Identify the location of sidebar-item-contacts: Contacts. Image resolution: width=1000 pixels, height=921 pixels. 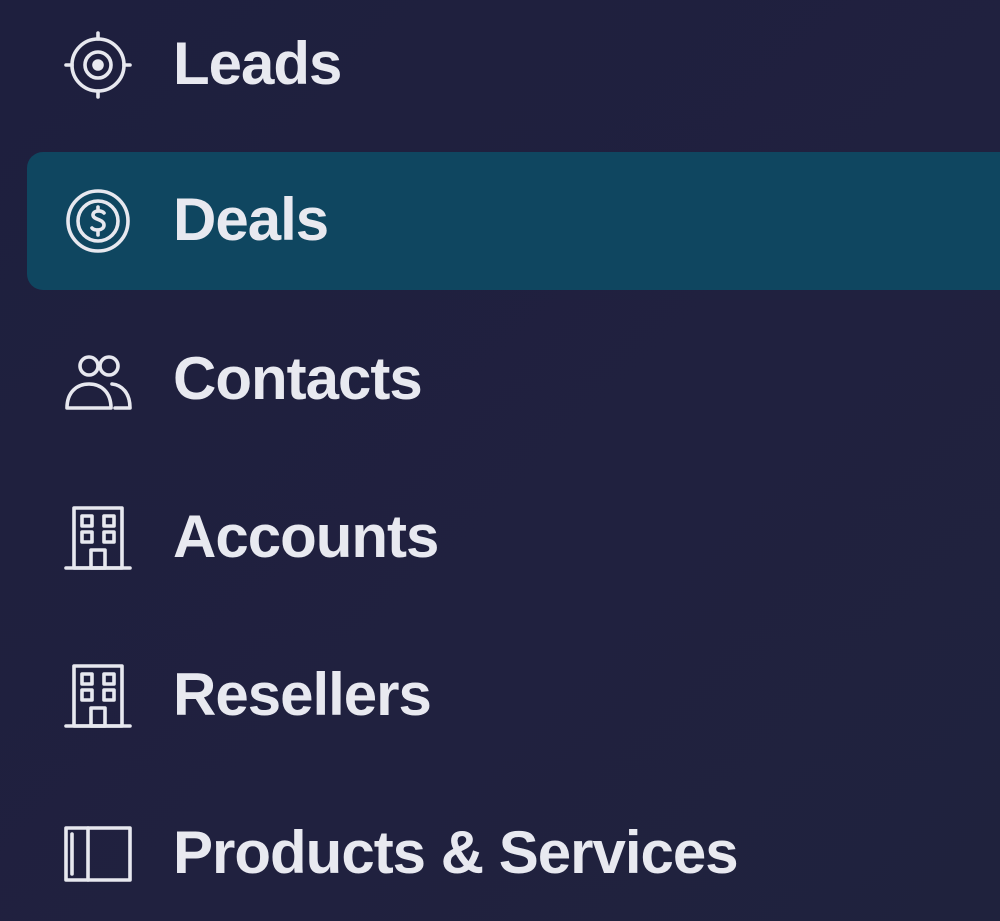
(513, 380).